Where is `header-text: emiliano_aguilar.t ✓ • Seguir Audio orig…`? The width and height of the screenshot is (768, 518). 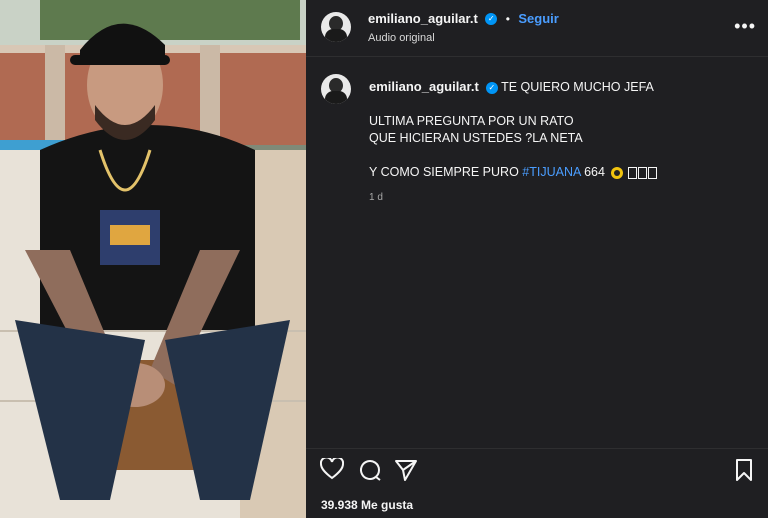
header-text: emiliano_aguilar.t ✓ • Seguir Audio orig… is located at coordinates (463, 27).